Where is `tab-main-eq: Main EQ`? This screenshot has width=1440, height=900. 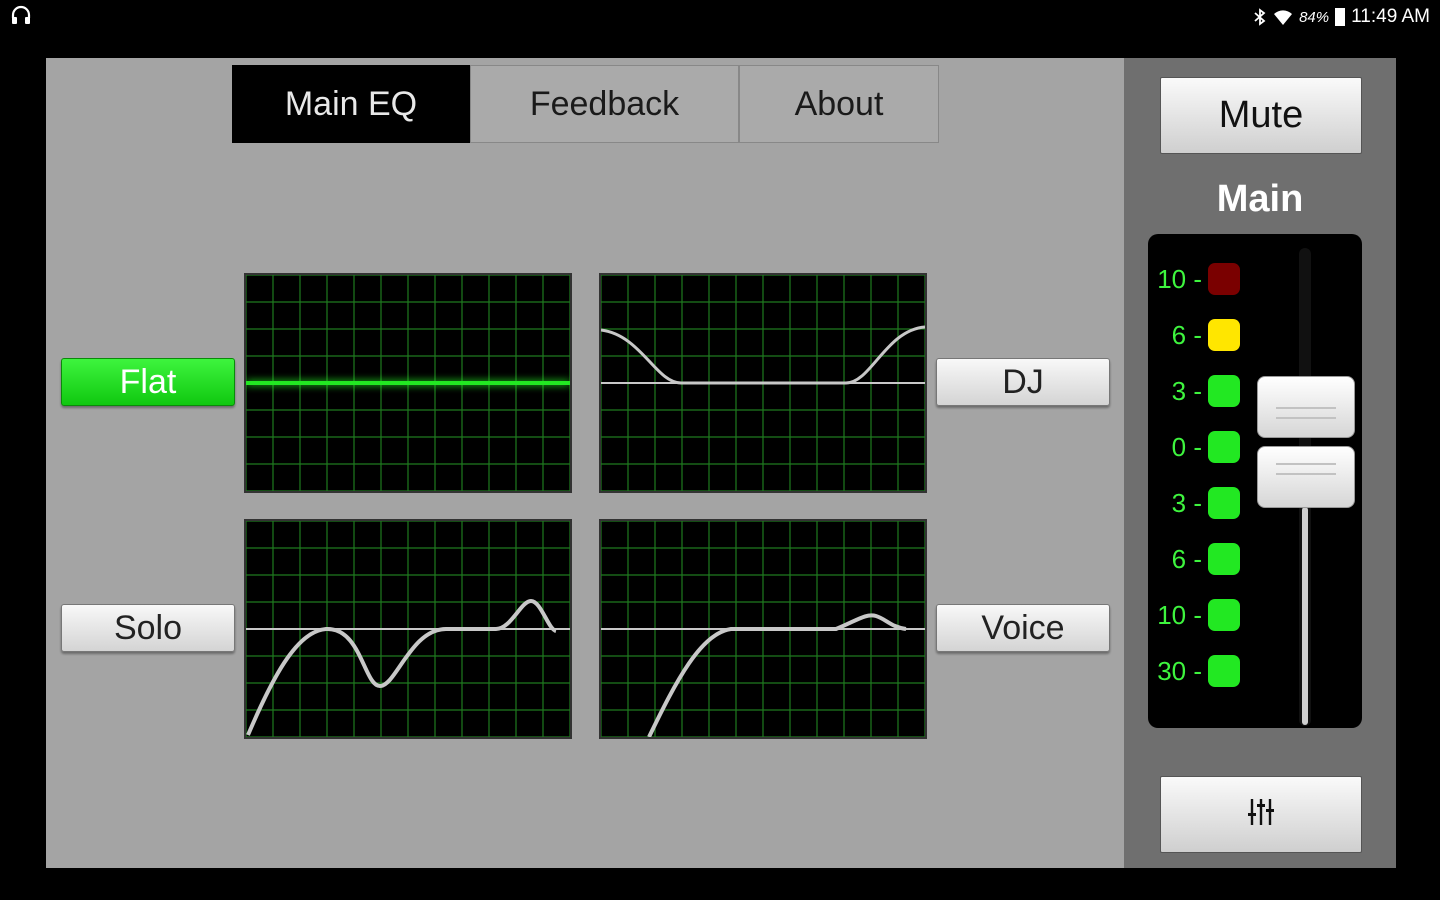
tab-main-eq: Main EQ is located at coordinates (351, 104).